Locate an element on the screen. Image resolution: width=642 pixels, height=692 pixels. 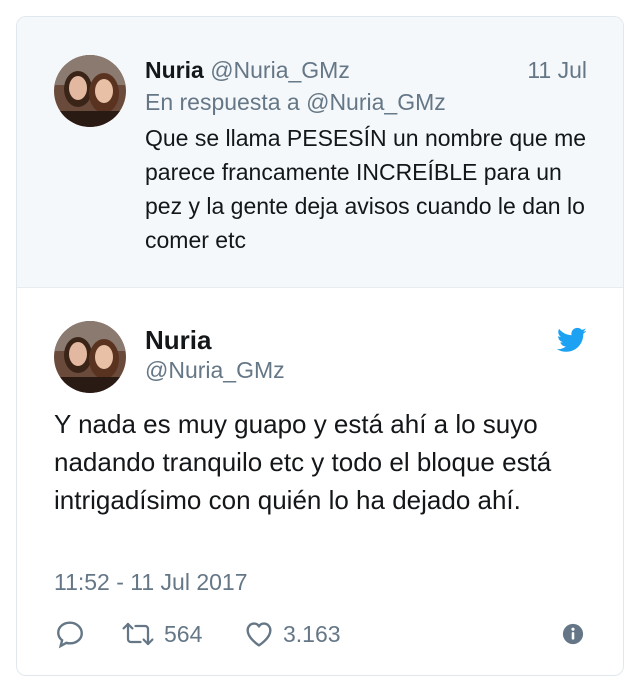
like-button: 3.163 is located at coordinates (292, 634).